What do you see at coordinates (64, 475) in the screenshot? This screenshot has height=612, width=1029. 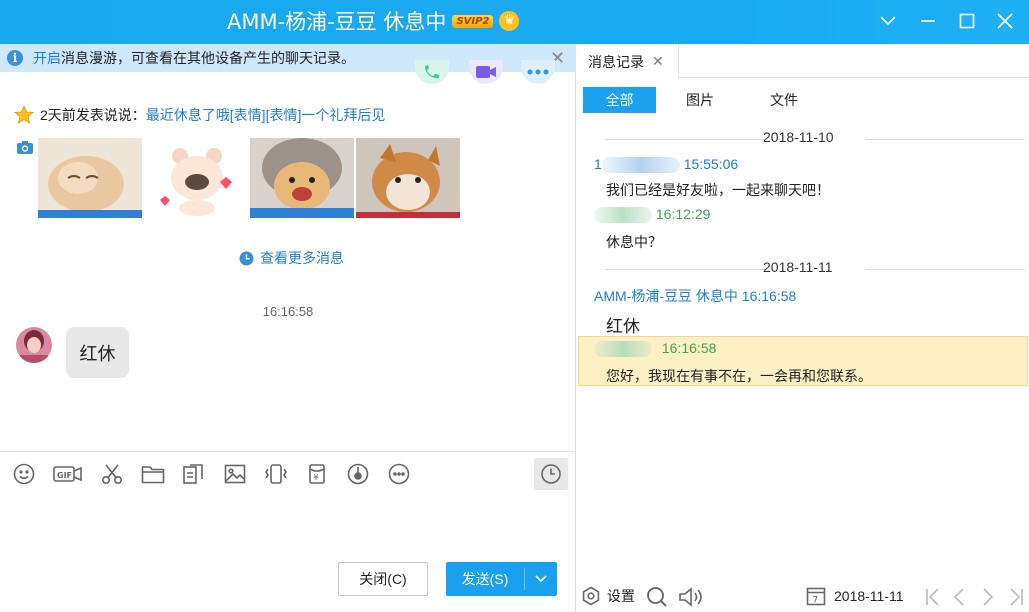 I see `svg-text: GIF` at bounding box center [64, 475].